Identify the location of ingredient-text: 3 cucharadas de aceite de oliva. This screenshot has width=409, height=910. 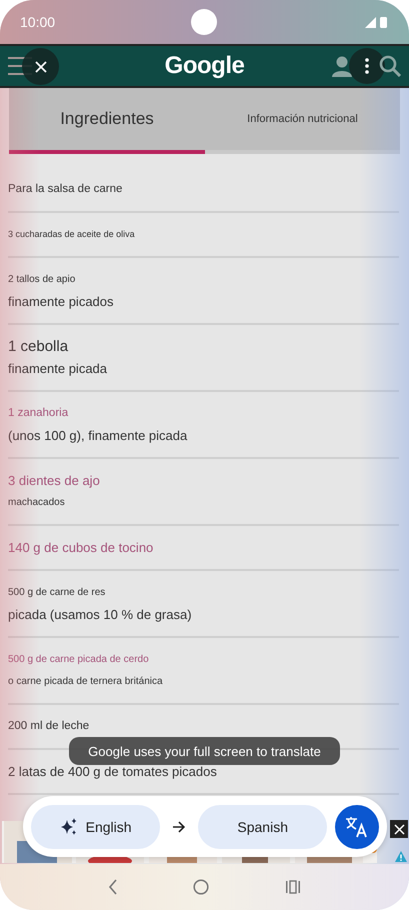
(72, 234).